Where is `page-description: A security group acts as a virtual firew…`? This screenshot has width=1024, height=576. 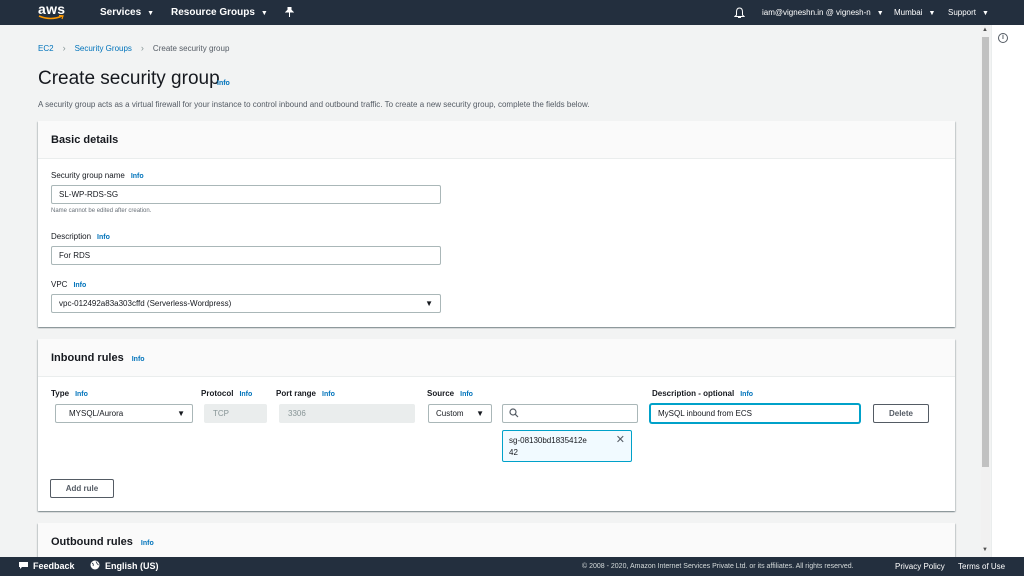 page-description: A security group acts as a virtual firew… is located at coordinates (314, 104).